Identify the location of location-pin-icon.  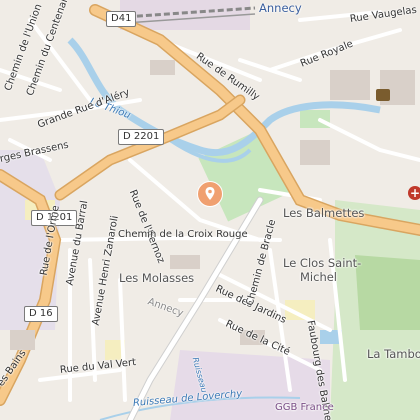
(210, 194).